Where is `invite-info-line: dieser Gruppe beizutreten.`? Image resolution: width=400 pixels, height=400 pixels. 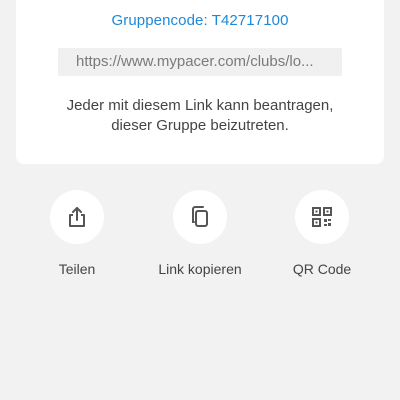 invite-info-line: dieser Gruppe beizutreten. is located at coordinates (200, 125).